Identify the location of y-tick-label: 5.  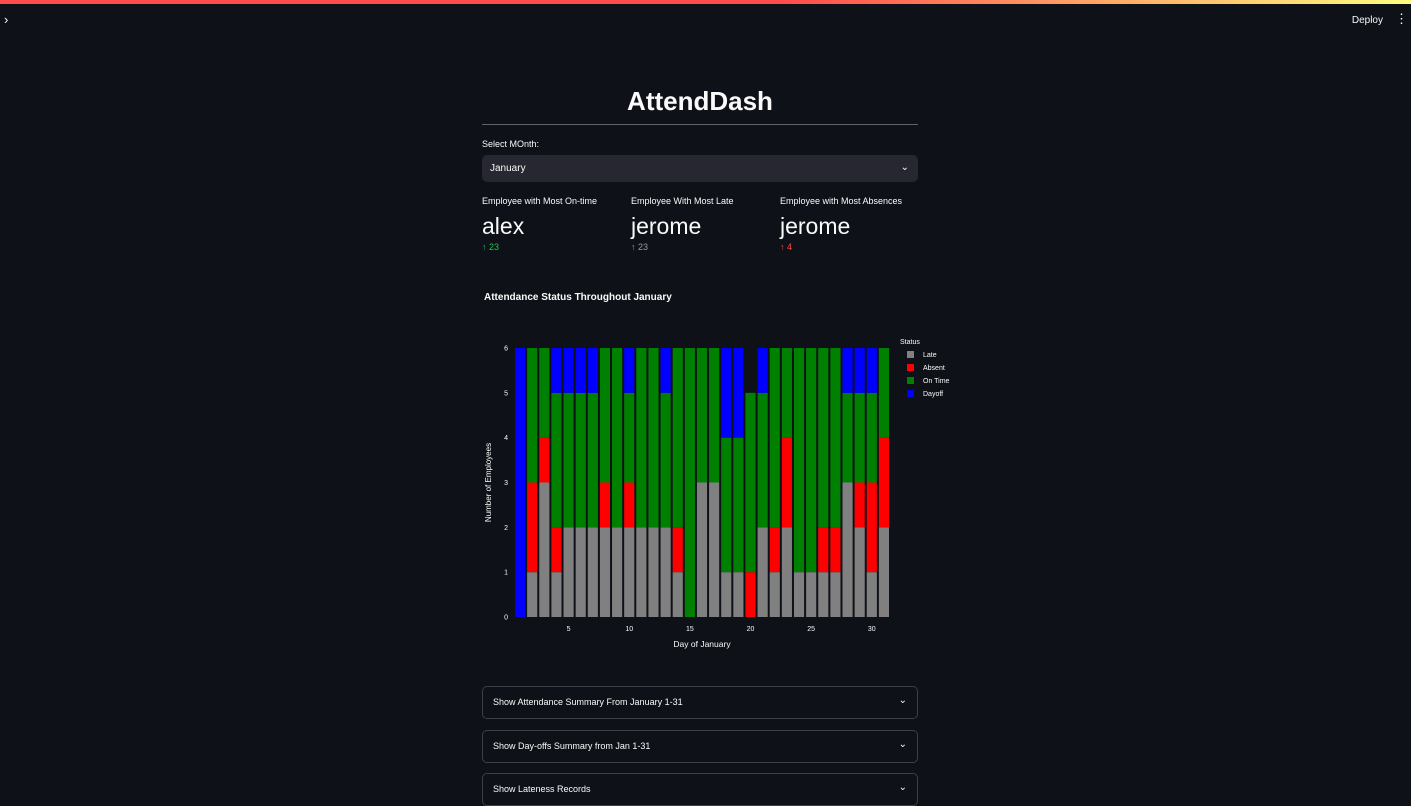
(506, 393).